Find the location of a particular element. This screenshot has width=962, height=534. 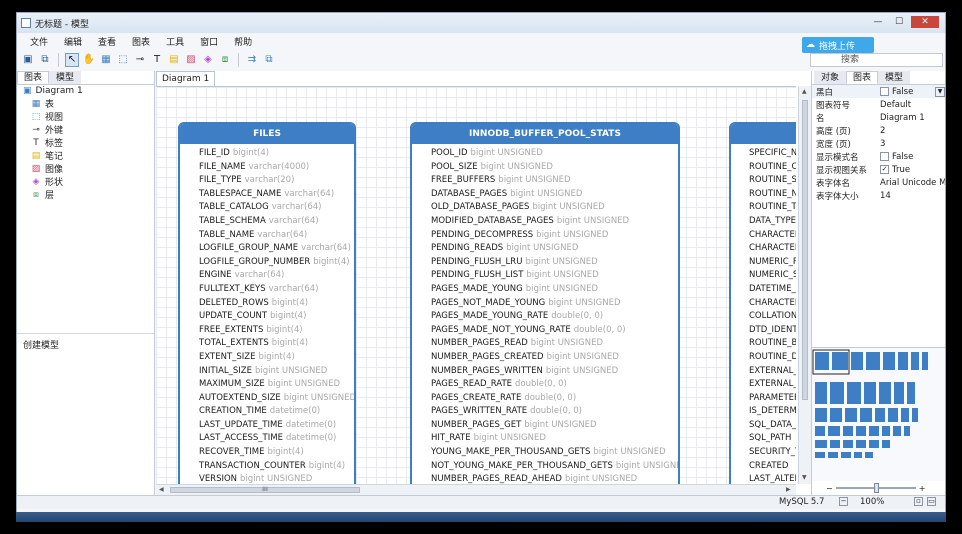

entity-field: TABLE_NAME varchar(64) is located at coordinates (276, 236).